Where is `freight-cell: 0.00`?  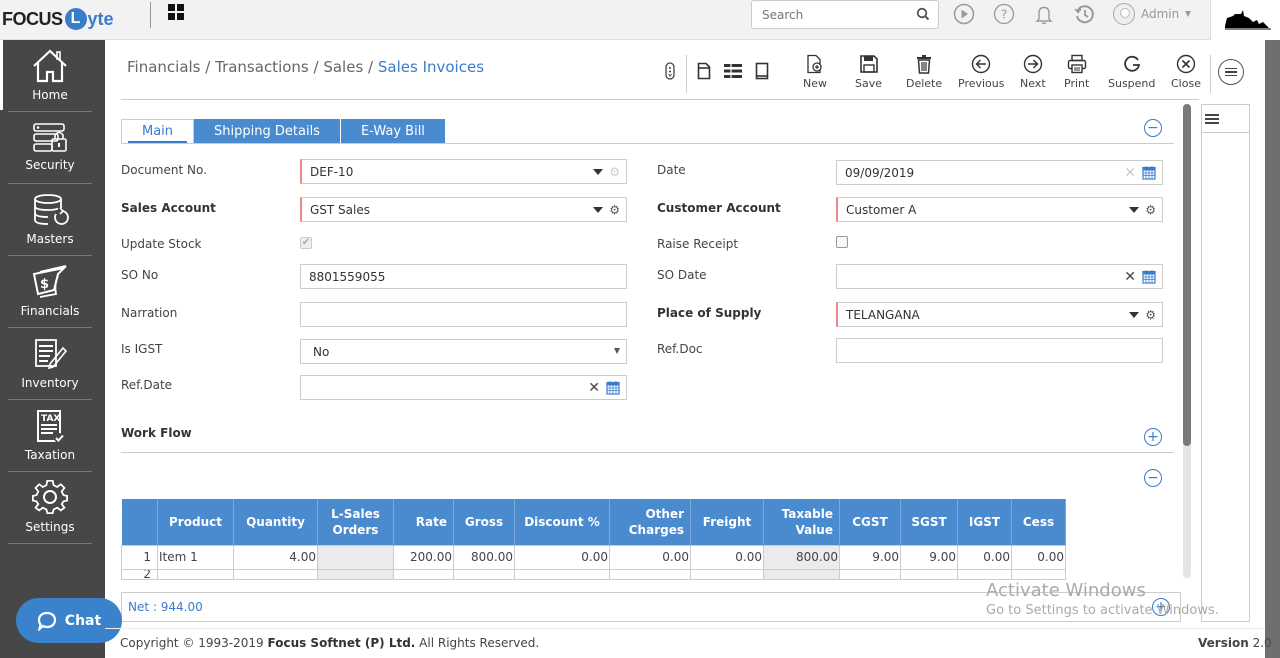
freight-cell: 0.00 is located at coordinates (727, 557).